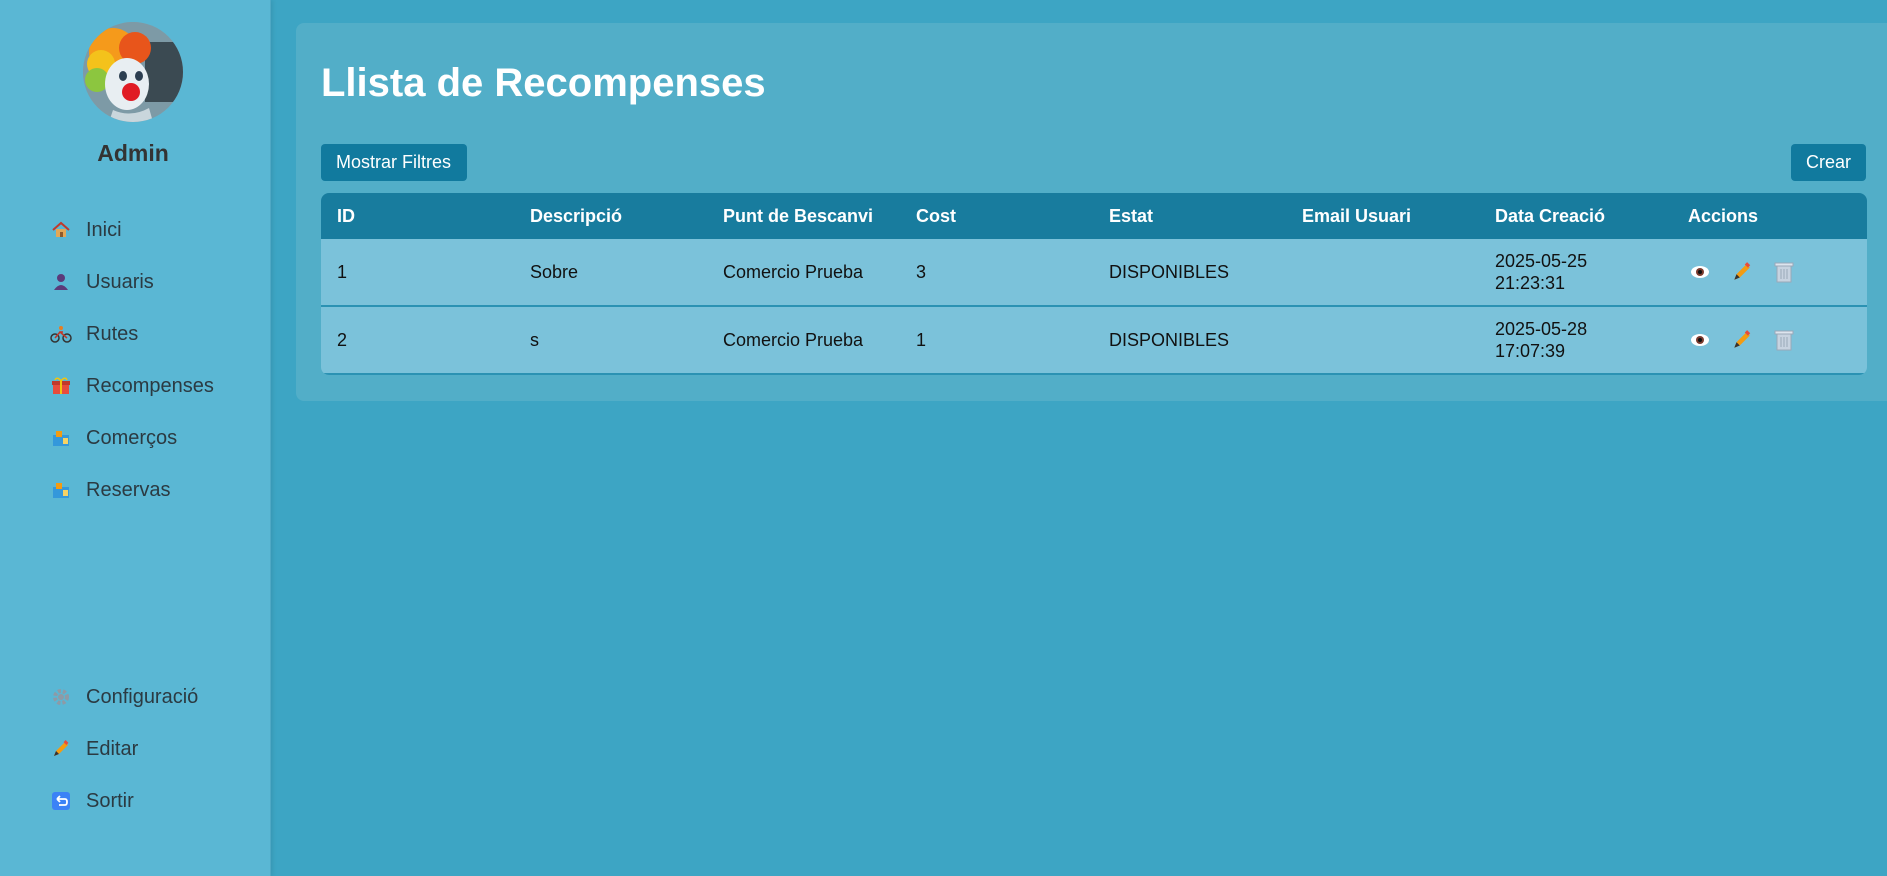 This screenshot has width=1887, height=876. I want to click on cell-description: Sobre, so click(554, 272).